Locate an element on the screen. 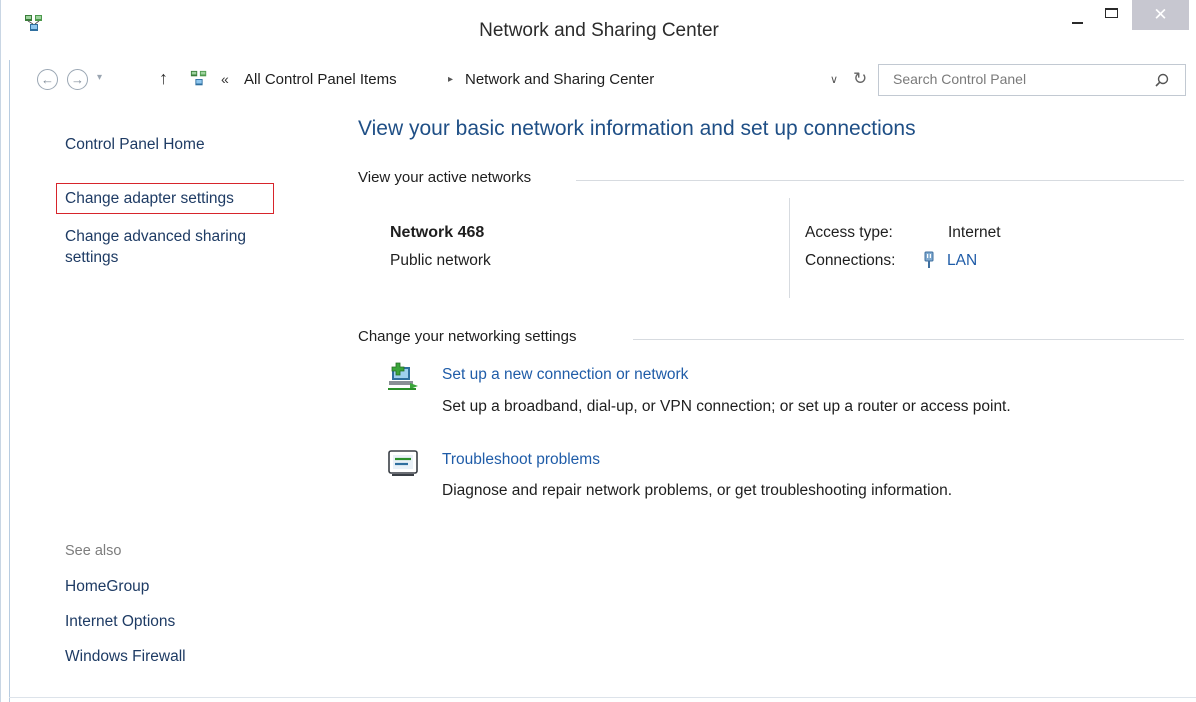 Image resolution: width=1196 pixels, height=702 pixels. see-also-heading: See also is located at coordinates (93, 551).